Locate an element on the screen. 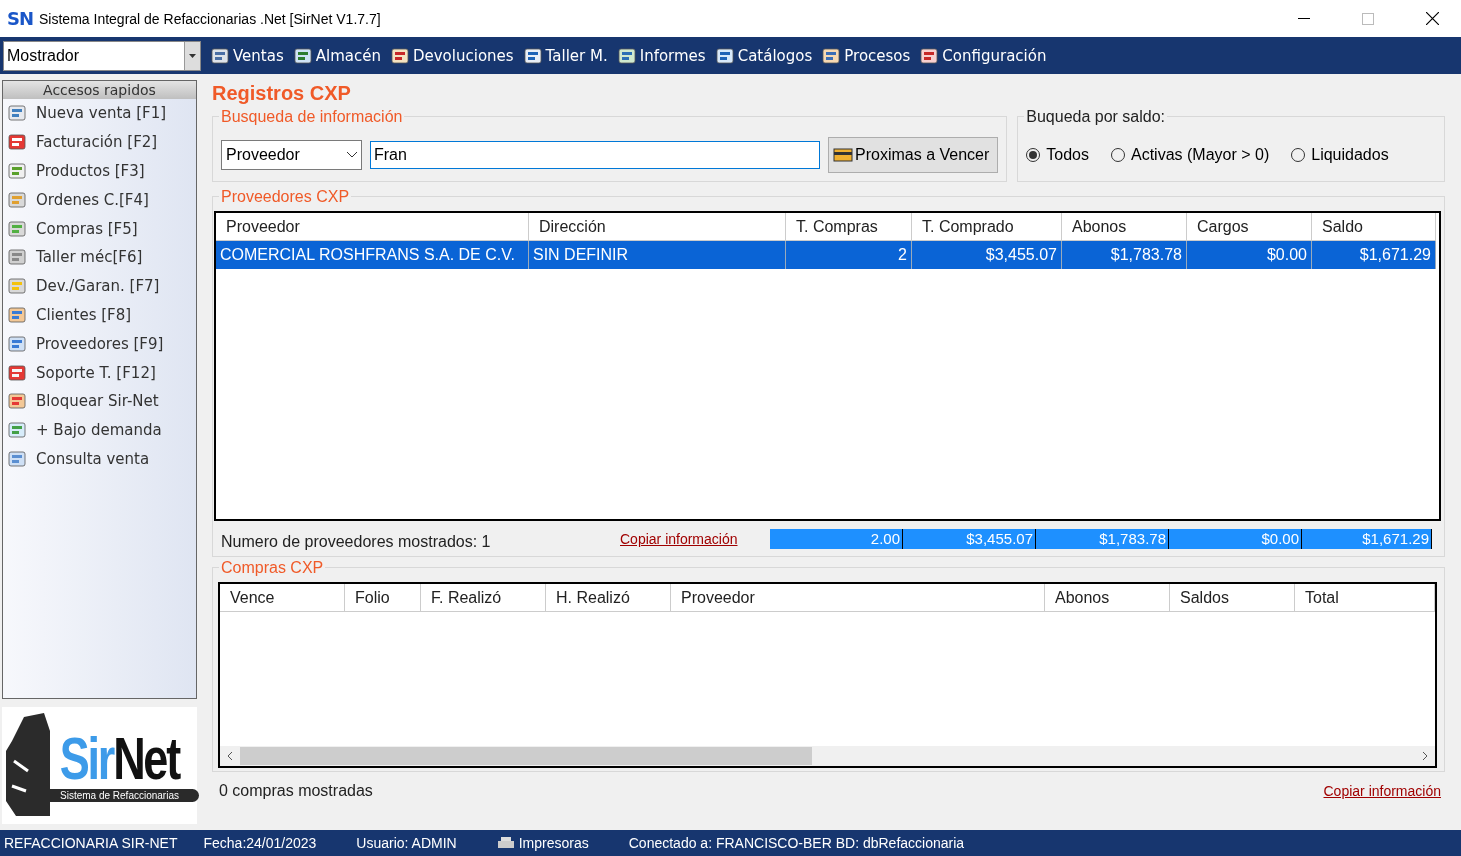 The image size is (1461, 856). menu-item: Ventas is located at coordinates (247, 55).